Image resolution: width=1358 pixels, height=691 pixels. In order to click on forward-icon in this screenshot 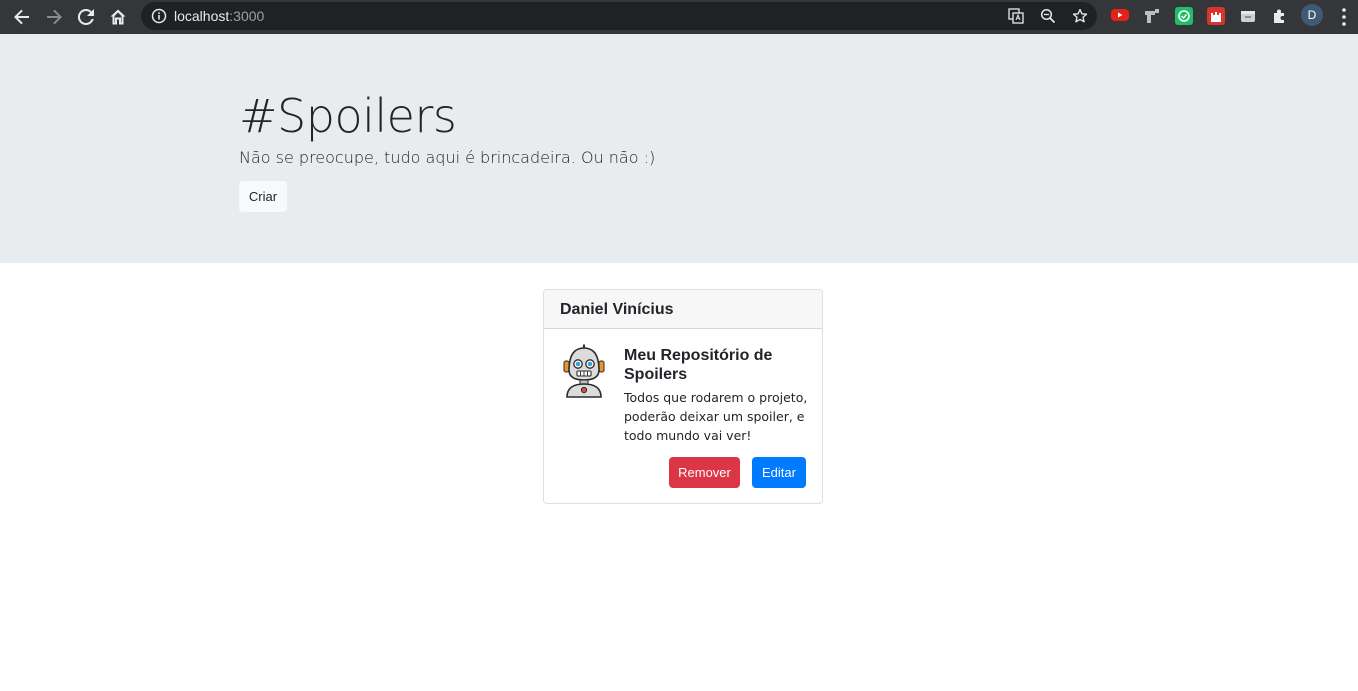, I will do `click(54, 17)`.